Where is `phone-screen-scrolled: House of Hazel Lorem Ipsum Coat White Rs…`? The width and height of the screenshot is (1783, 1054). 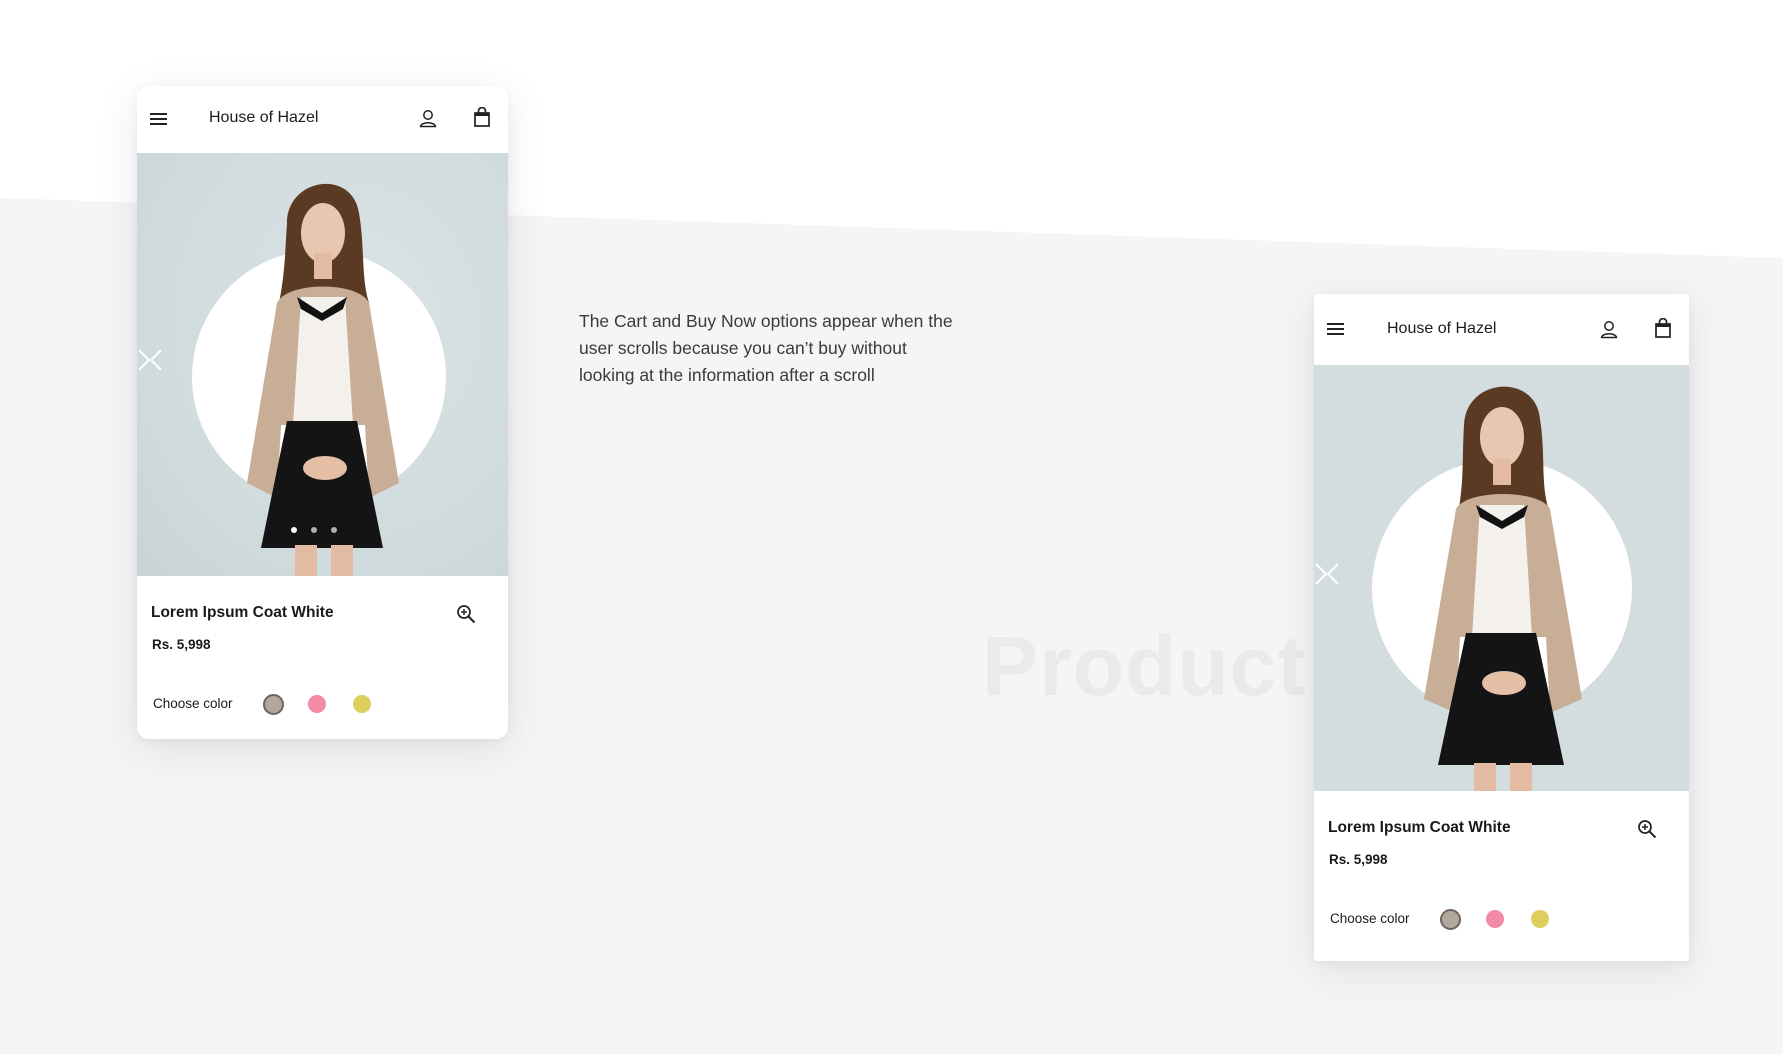
phone-screen-scrolled: House of Hazel Lorem Ipsum Coat White Rs… is located at coordinates (1501, 627).